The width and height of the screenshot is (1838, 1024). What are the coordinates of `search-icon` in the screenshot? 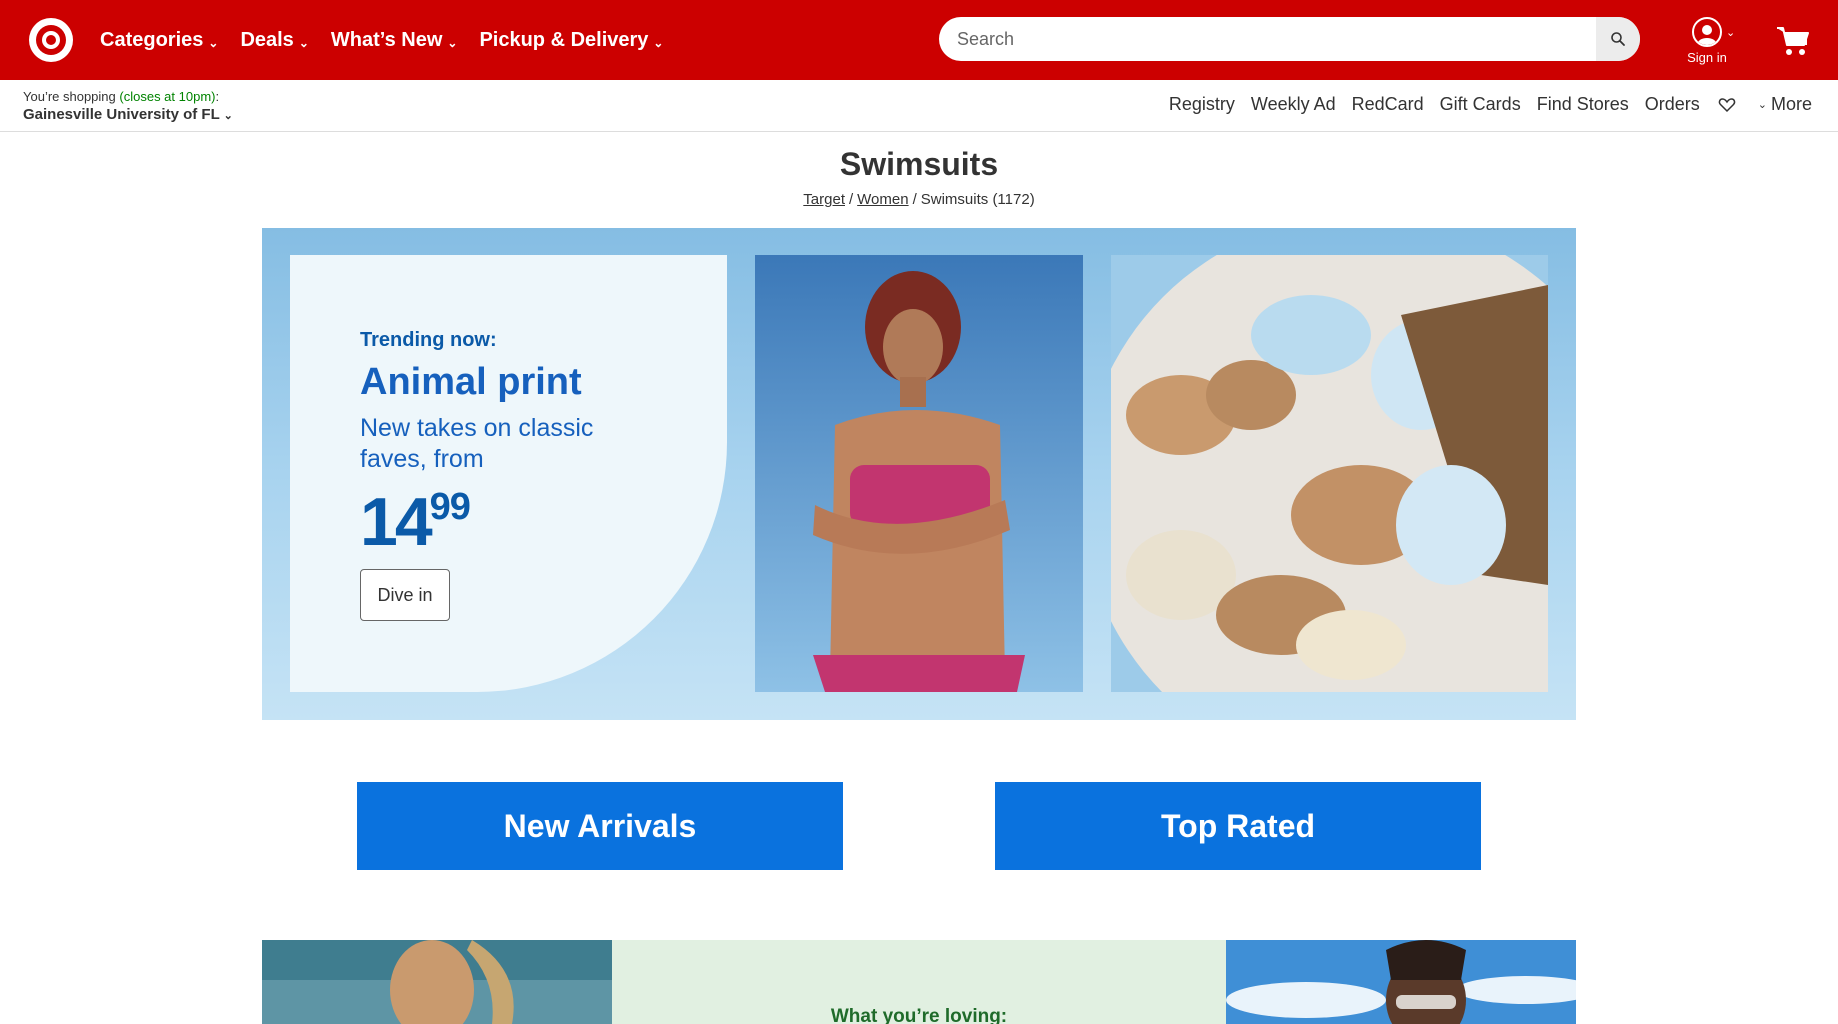 It's located at (1618, 39).